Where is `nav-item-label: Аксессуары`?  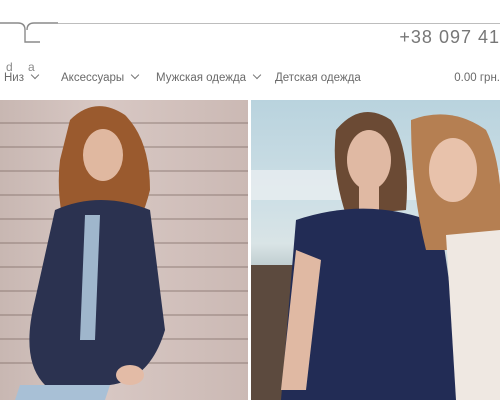 nav-item-label: Аксессуары is located at coordinates (93, 78).